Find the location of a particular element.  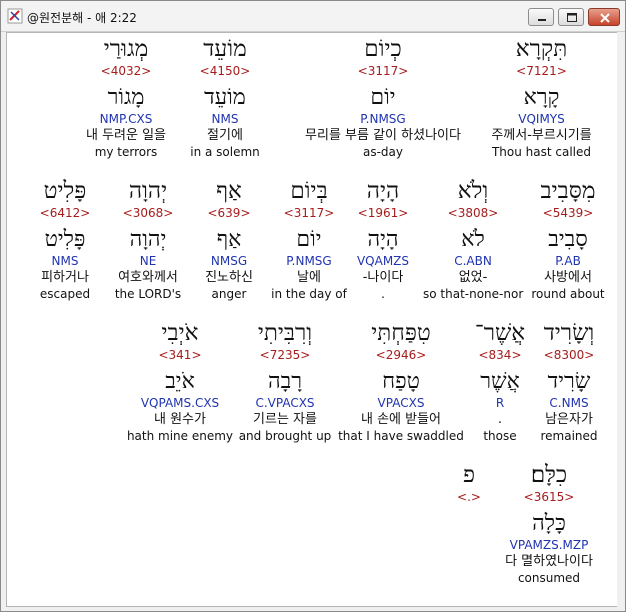

korean-gloss: 기르는 자를 is located at coordinates (285, 419).